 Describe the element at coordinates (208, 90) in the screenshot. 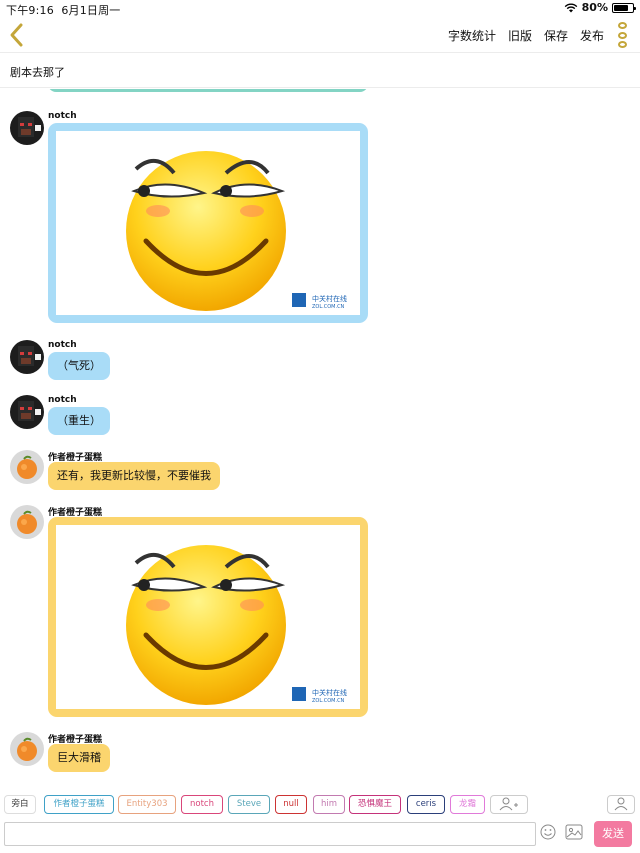

I see `previous-image-bubble` at that location.